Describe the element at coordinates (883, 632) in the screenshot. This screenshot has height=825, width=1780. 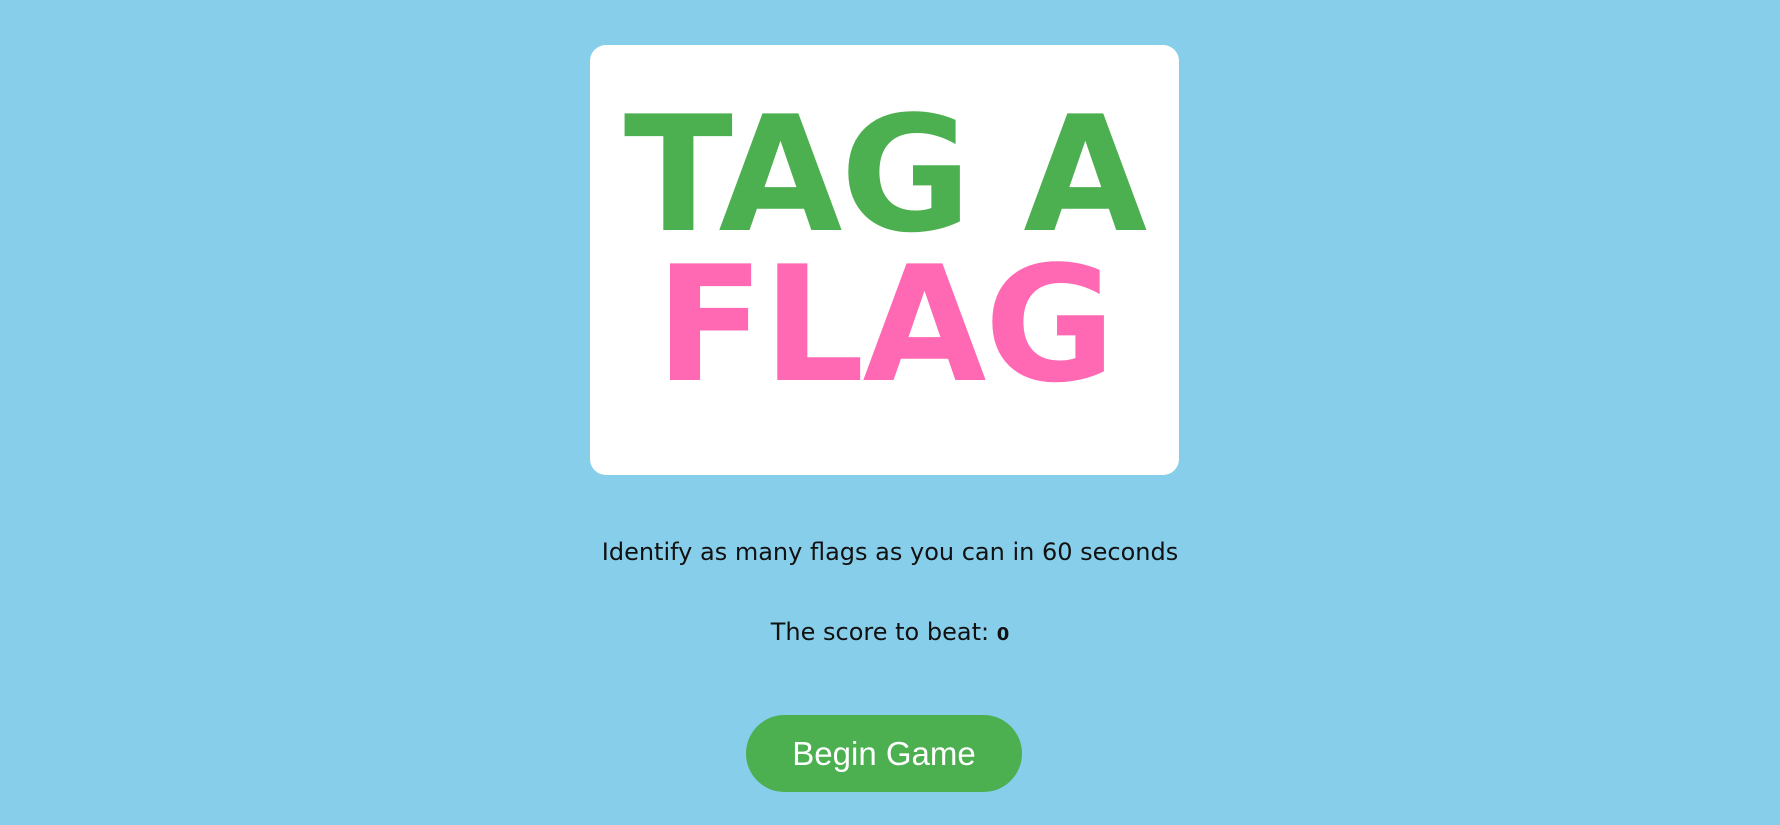
I see `score-label: The score to beat:` at that location.